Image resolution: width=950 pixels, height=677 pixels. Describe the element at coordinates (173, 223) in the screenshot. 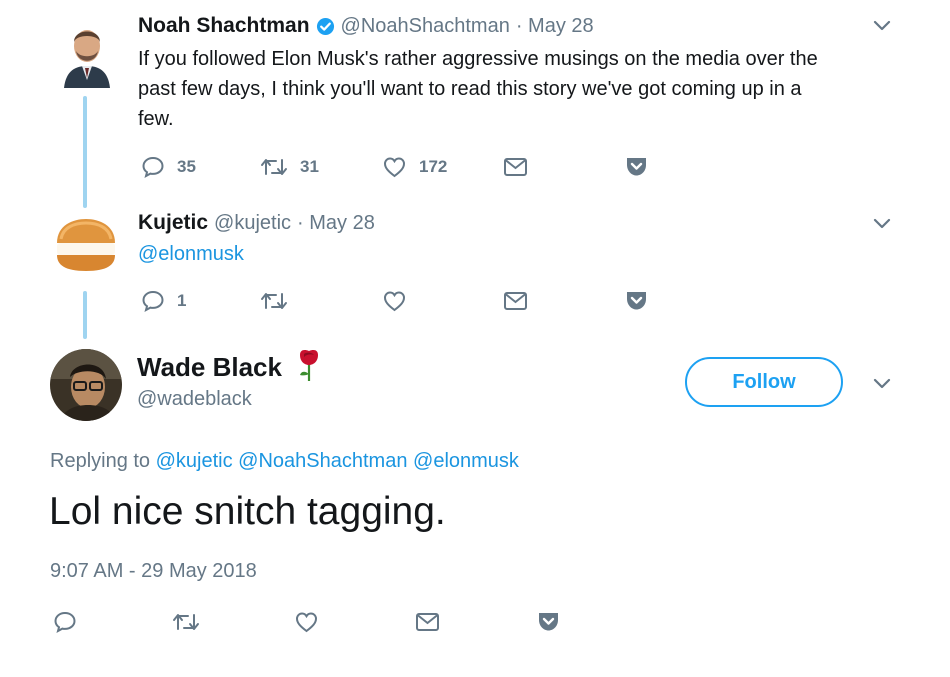

I see `author-name: Kujetic` at that location.